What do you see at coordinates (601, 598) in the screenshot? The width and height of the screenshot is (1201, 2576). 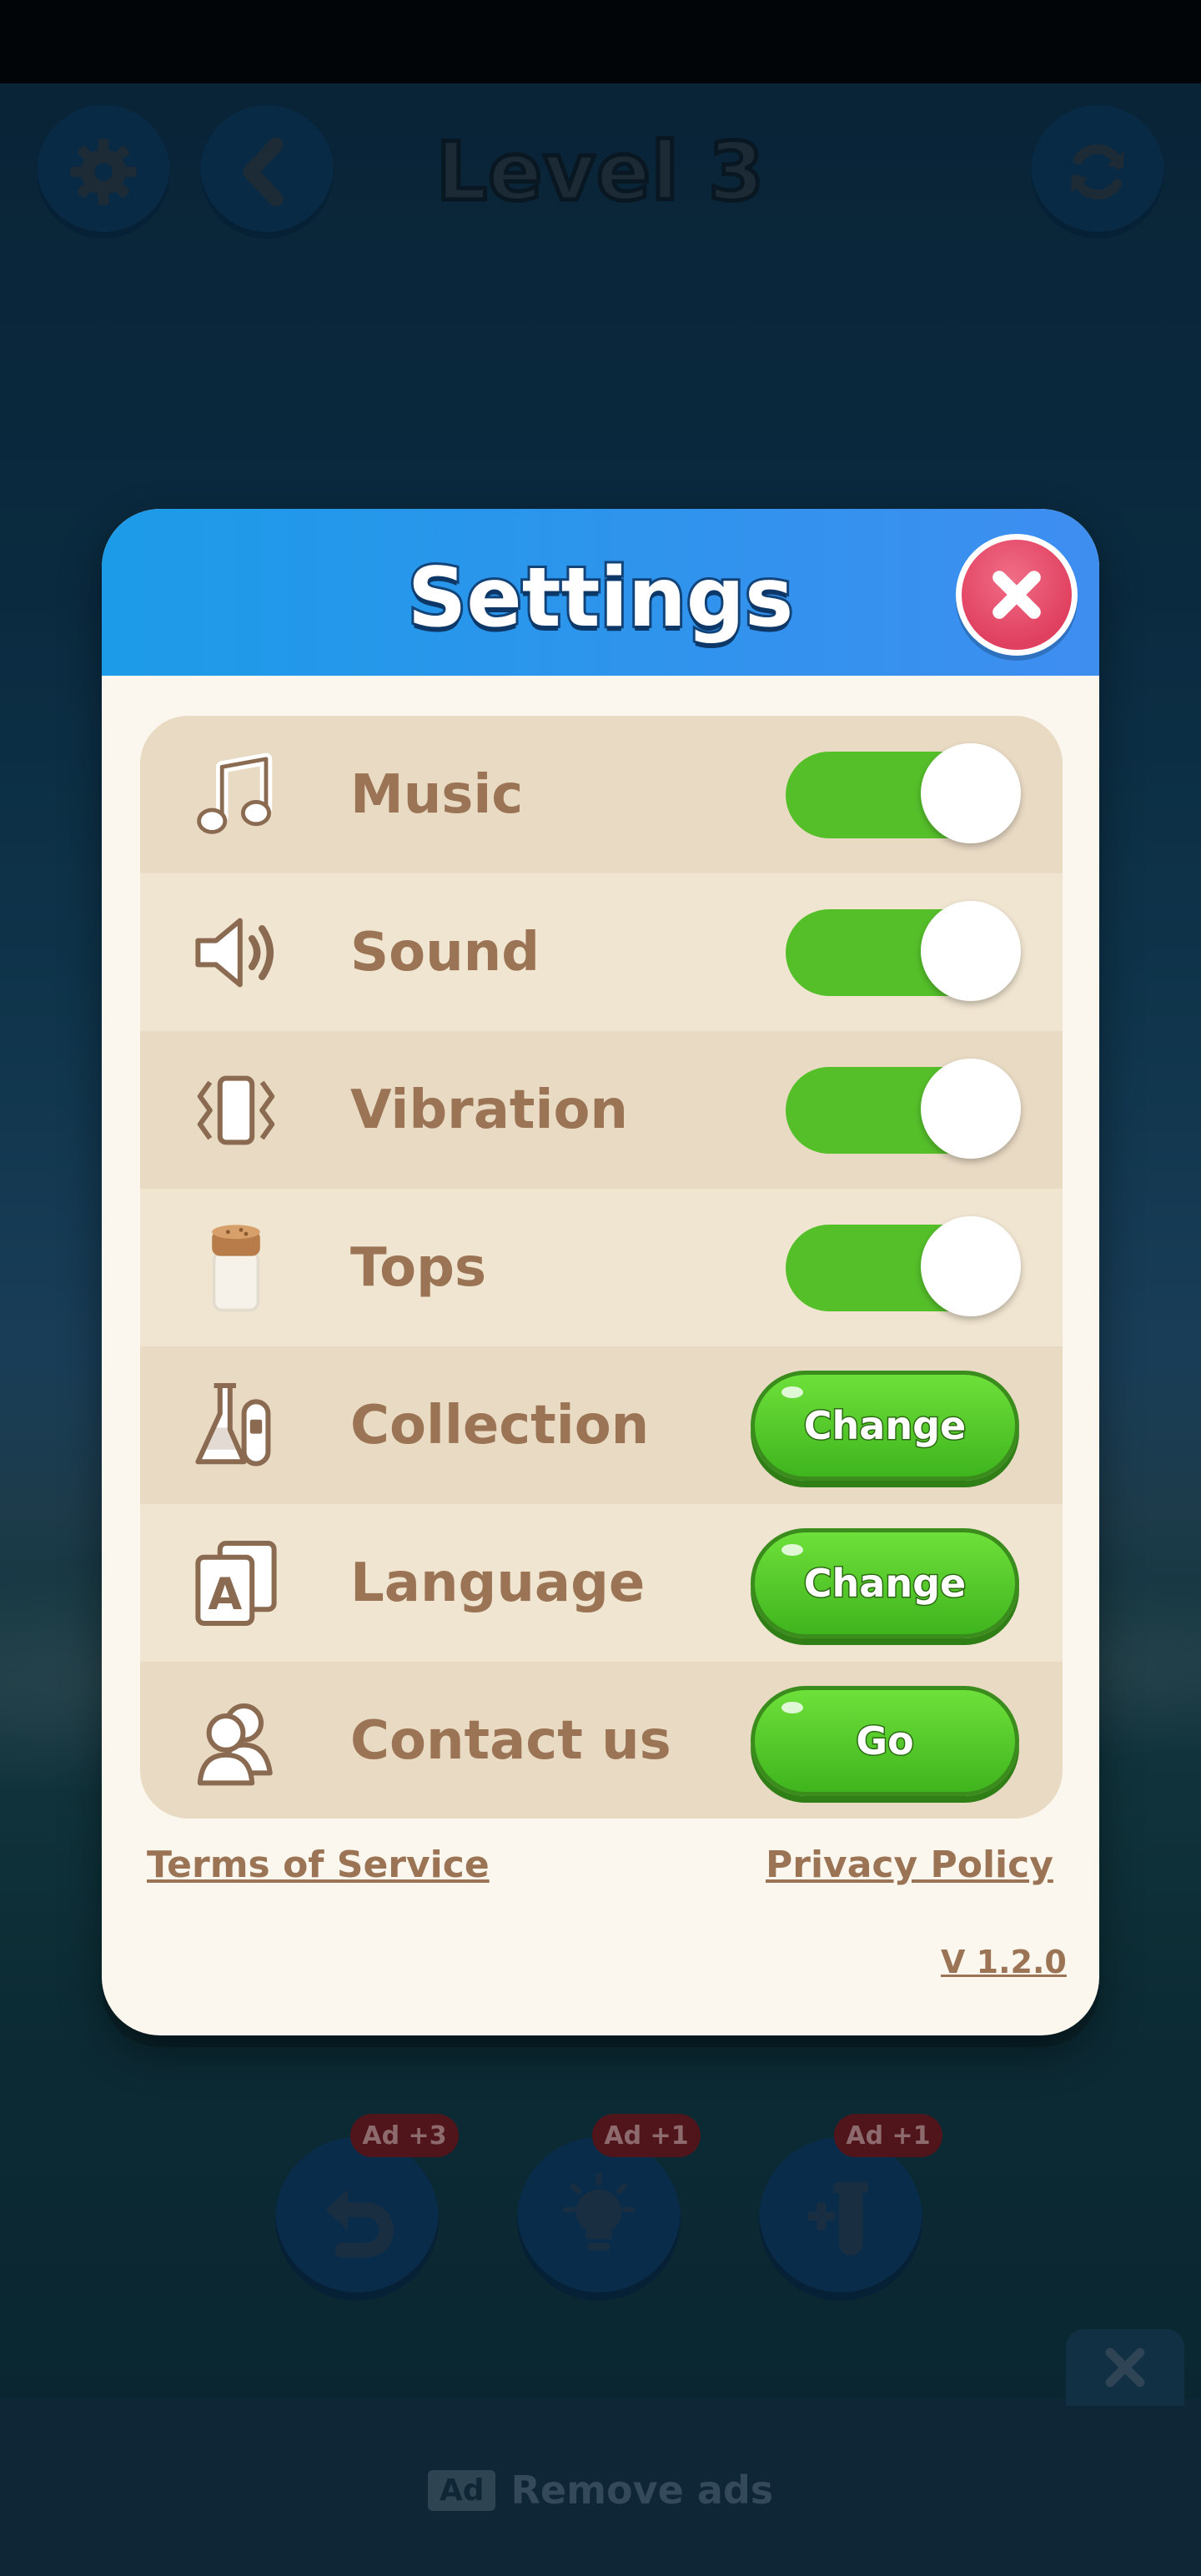 I see `settings-title: Settings` at bounding box center [601, 598].